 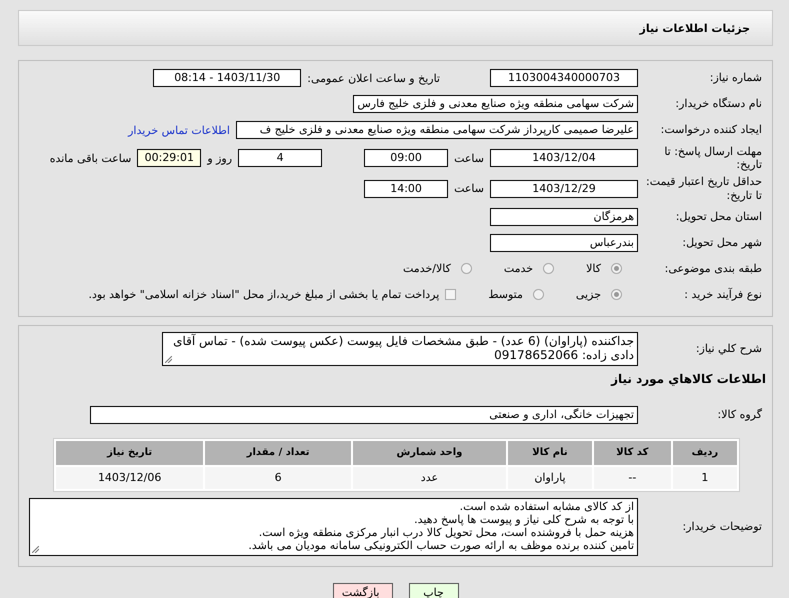 I want to click on field-label: شهر محل تحویل:, so click(x=722, y=243).